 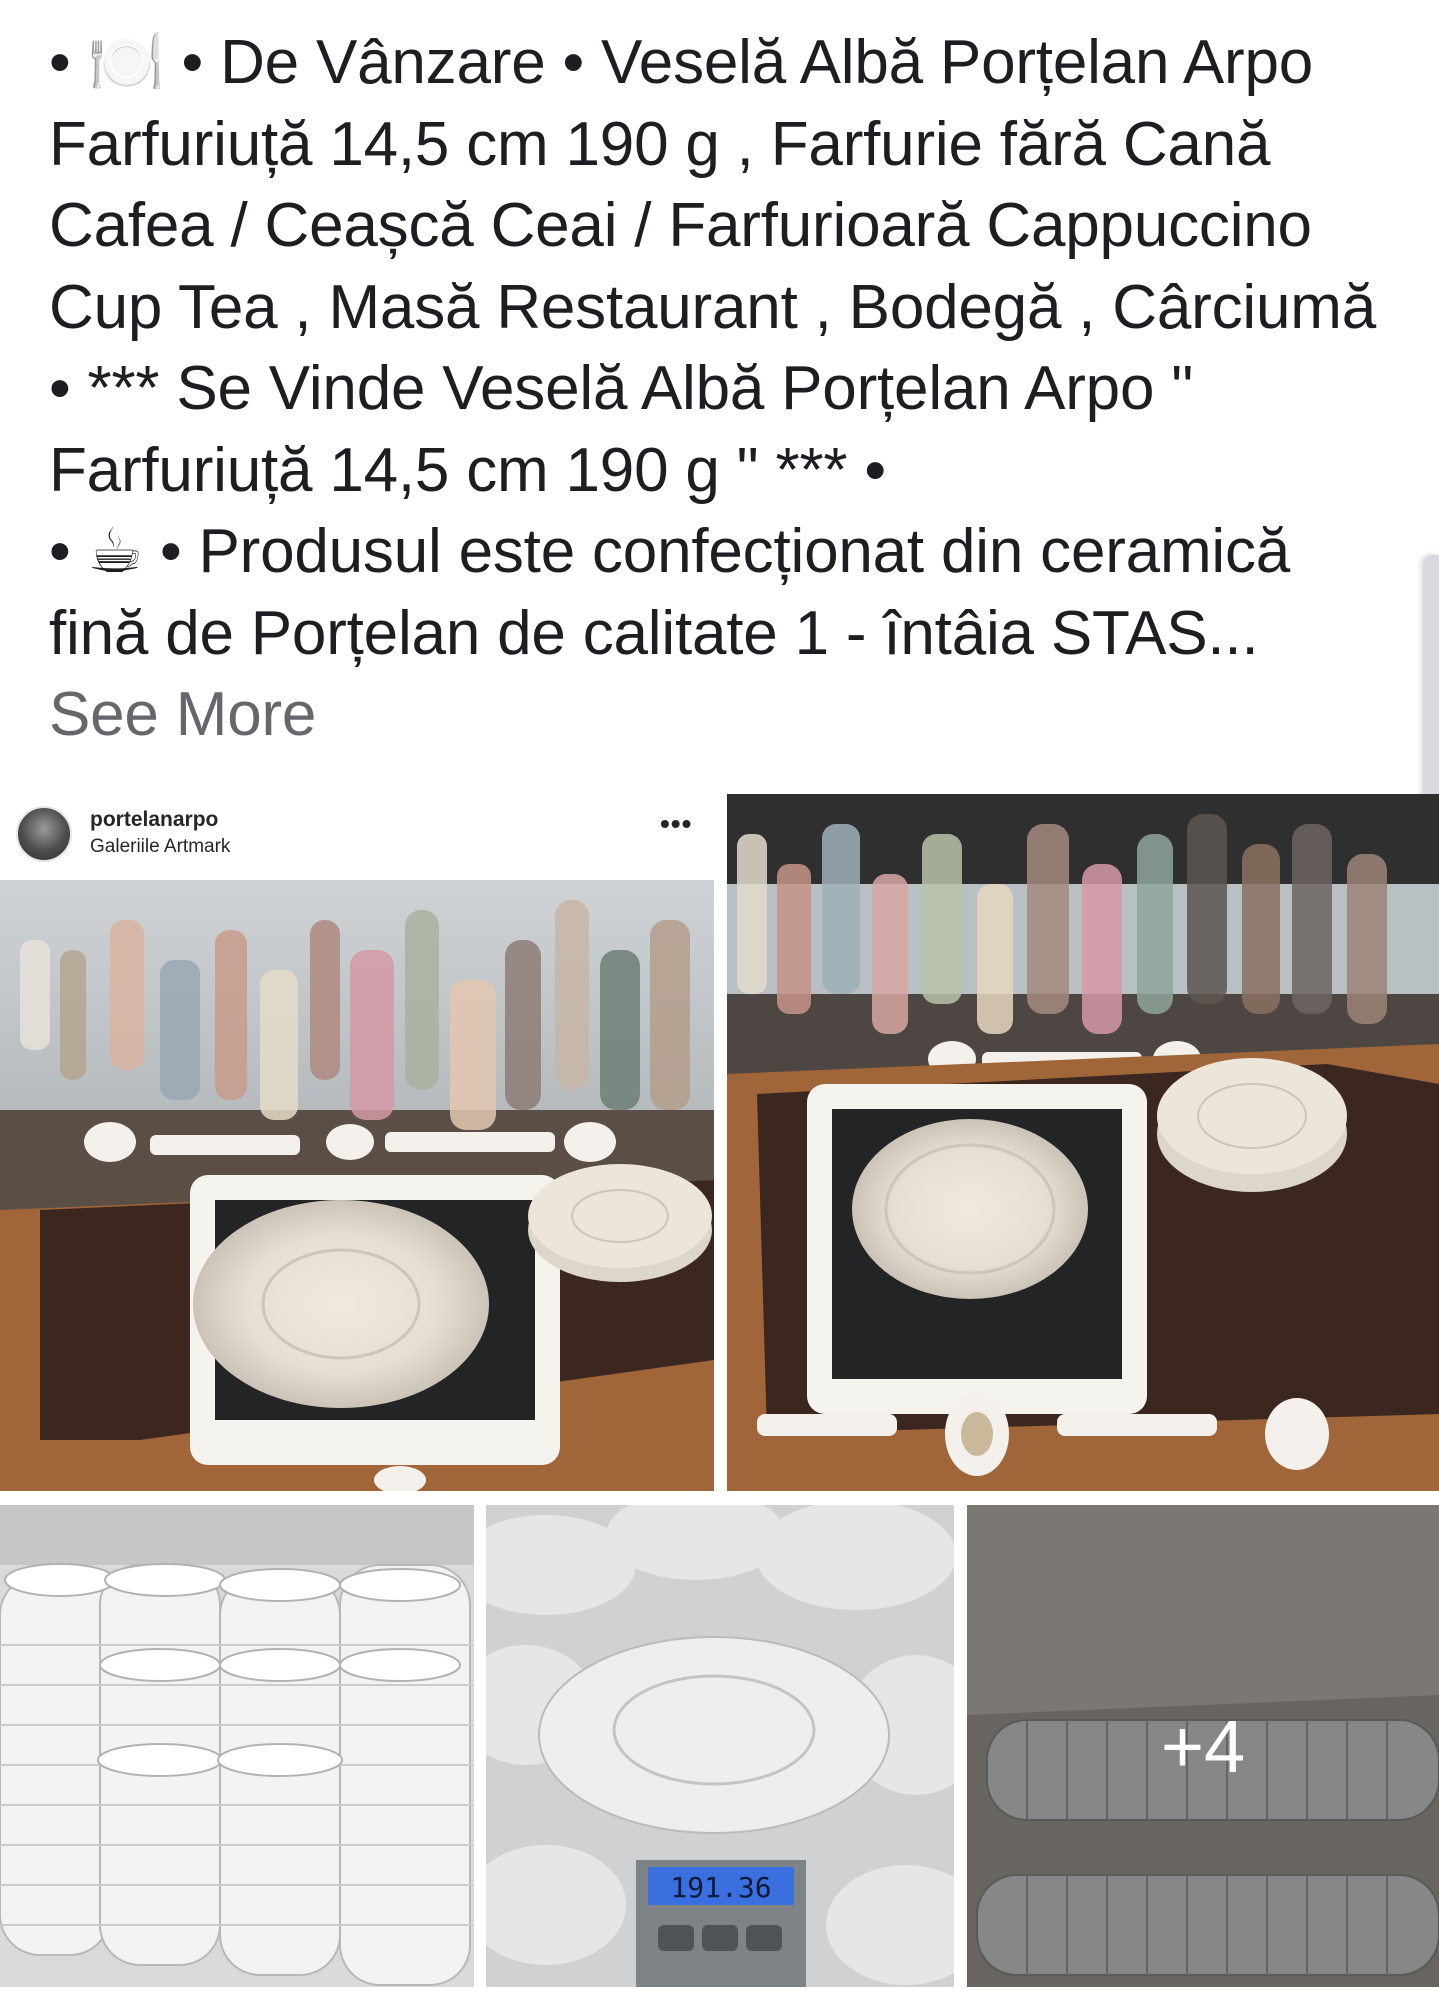 I want to click on scrollbar, so click(x=1431, y=685).